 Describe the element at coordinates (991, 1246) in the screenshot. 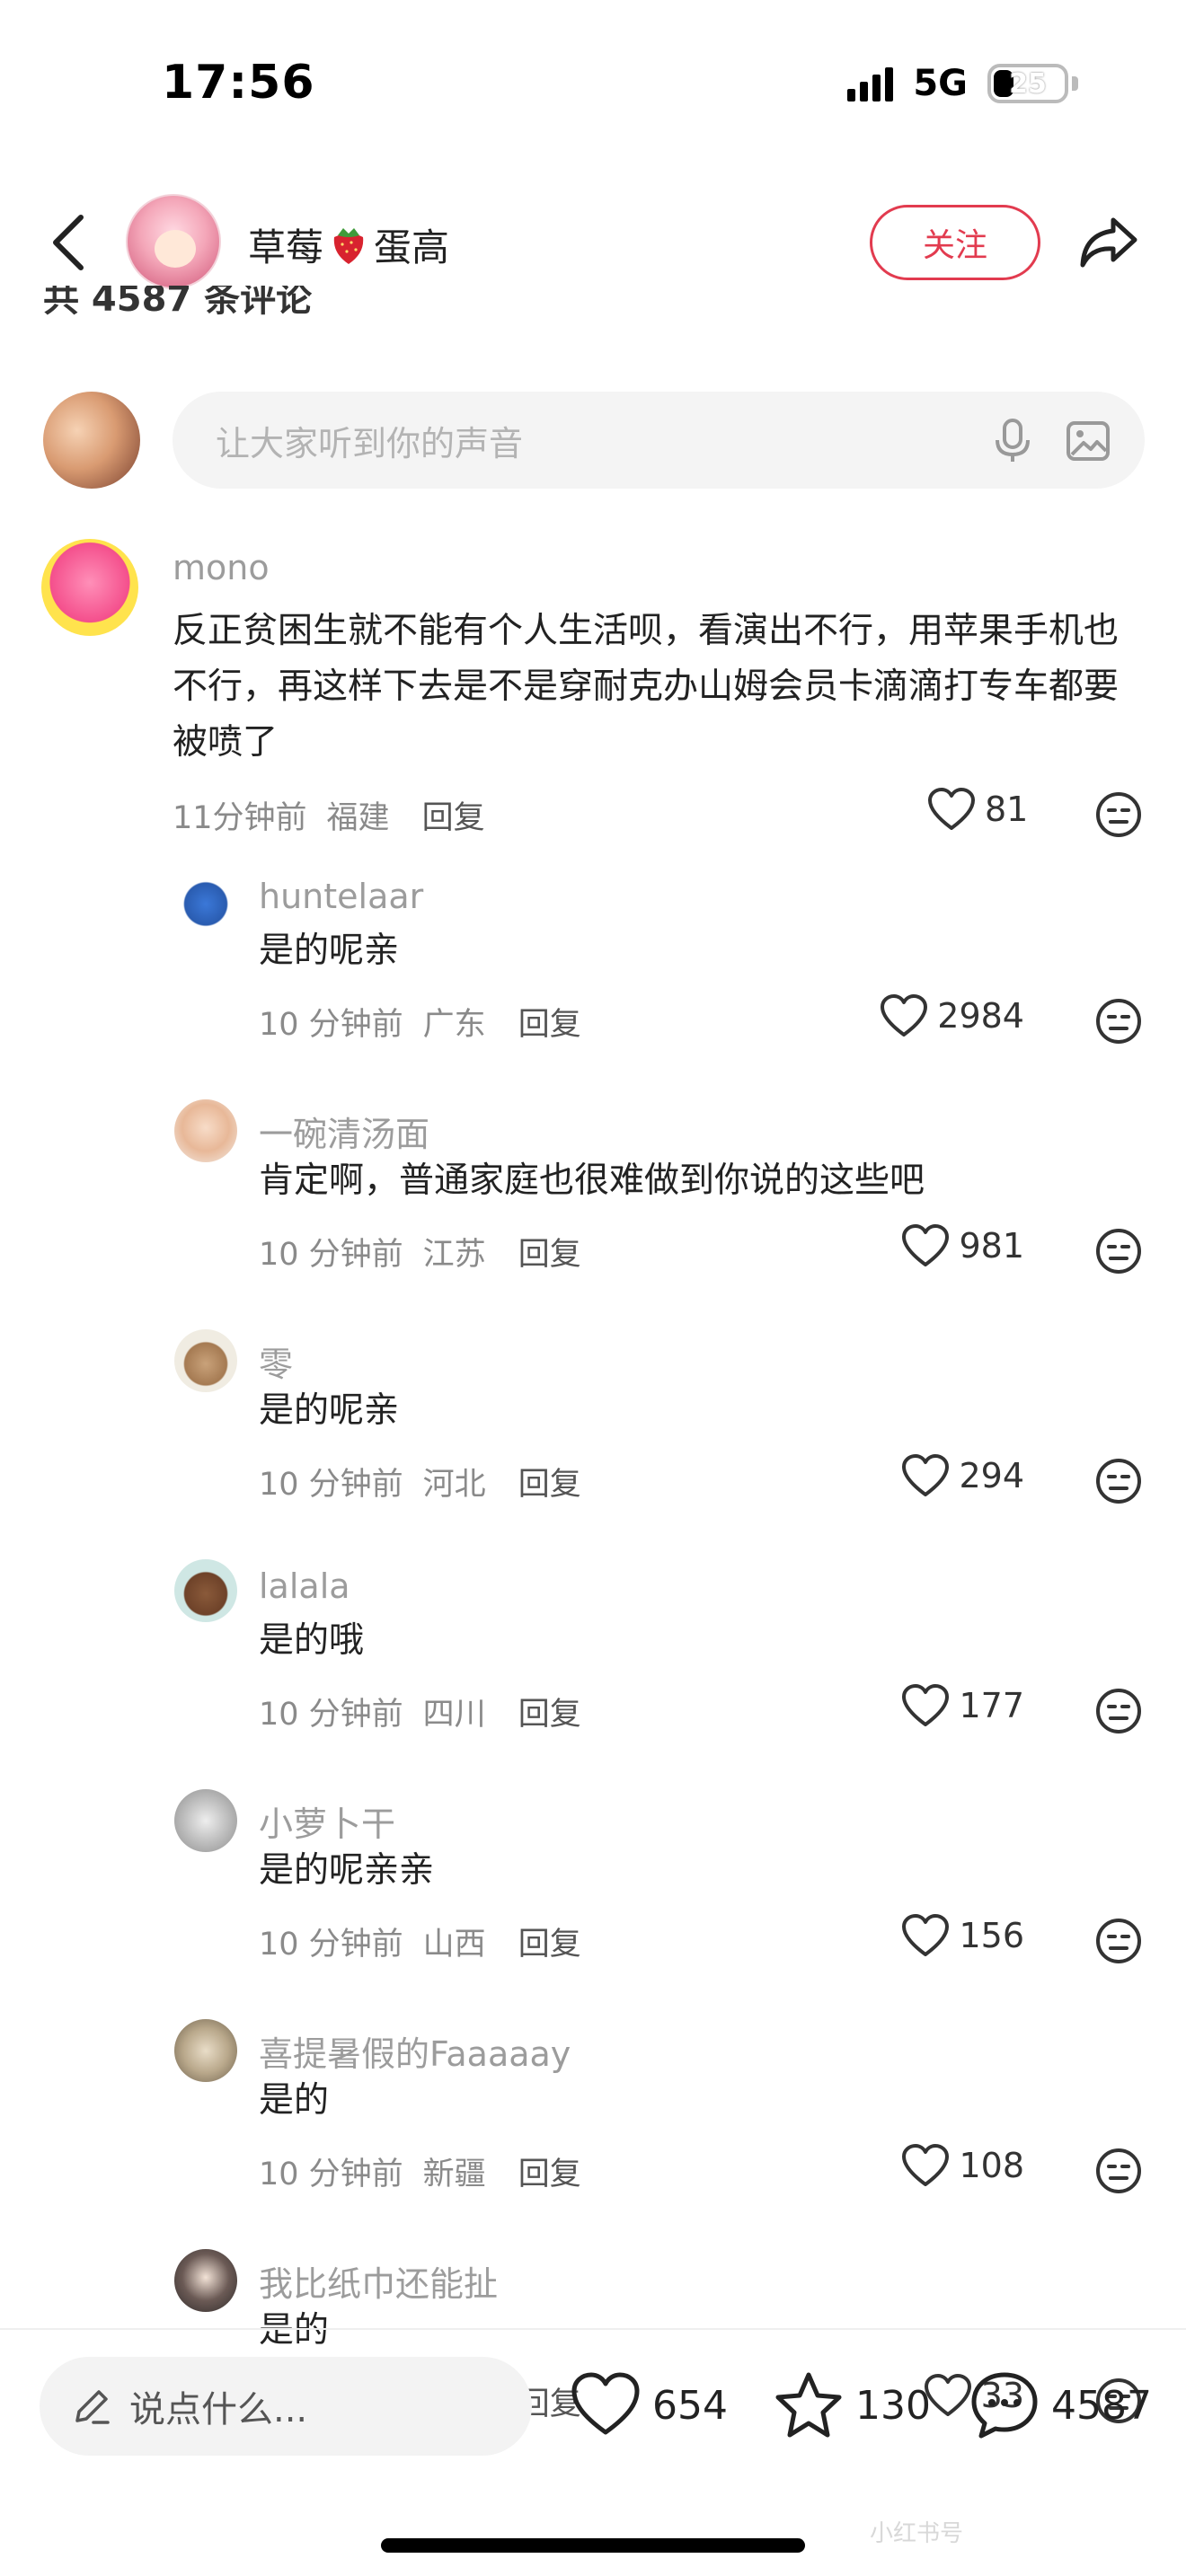

I see `like-count: 981` at that location.